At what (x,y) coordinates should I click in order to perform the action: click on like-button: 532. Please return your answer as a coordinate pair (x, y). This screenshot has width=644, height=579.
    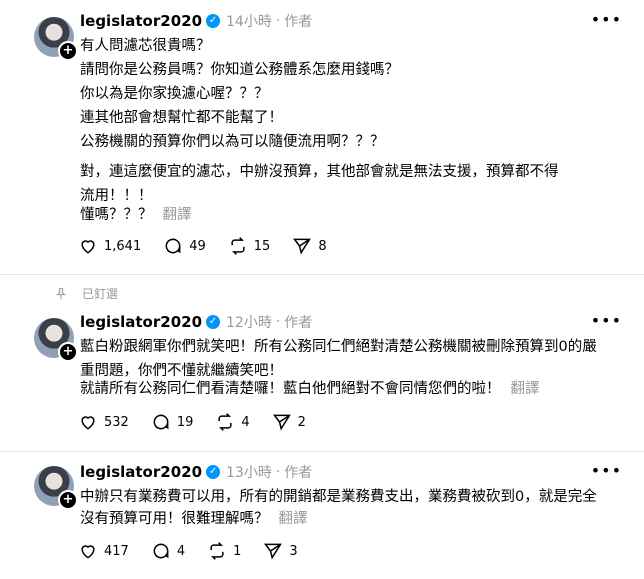
    Looking at the image, I should click on (103, 422).